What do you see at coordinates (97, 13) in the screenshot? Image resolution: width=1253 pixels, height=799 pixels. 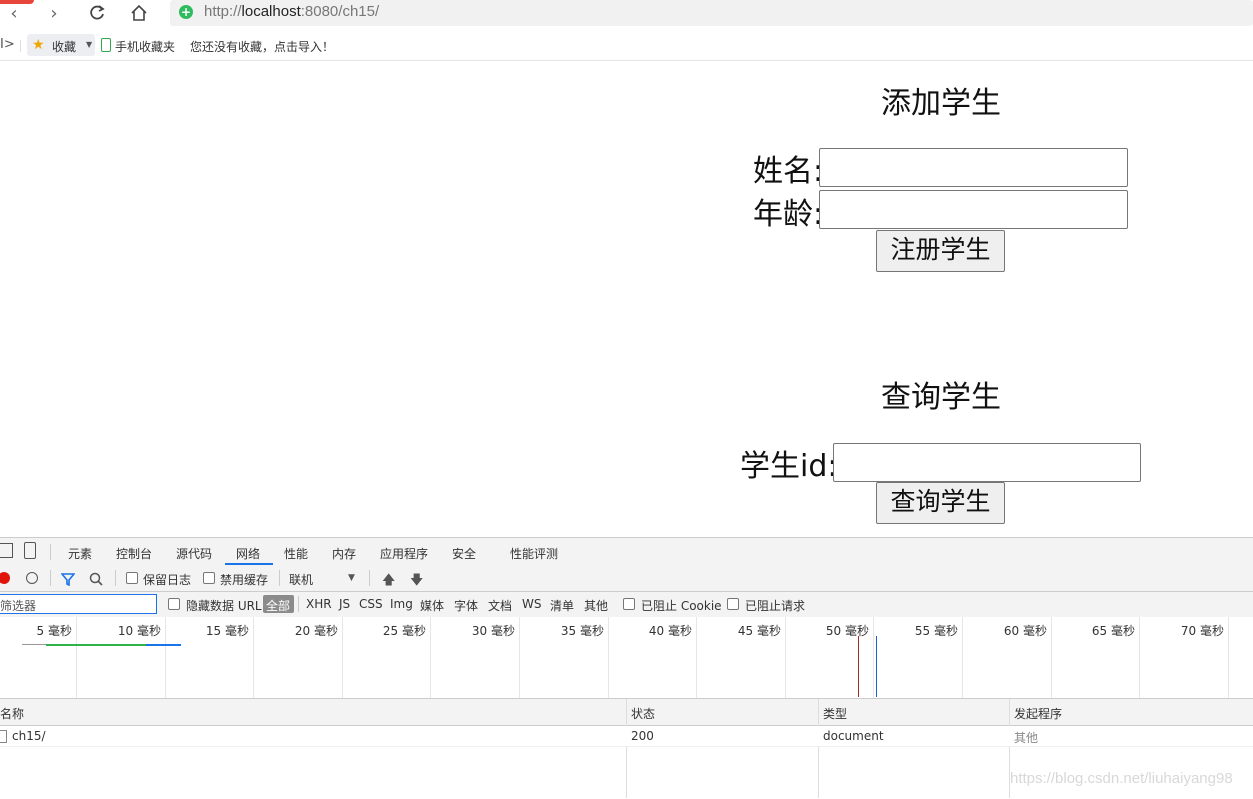 I see `reload-icon` at bounding box center [97, 13].